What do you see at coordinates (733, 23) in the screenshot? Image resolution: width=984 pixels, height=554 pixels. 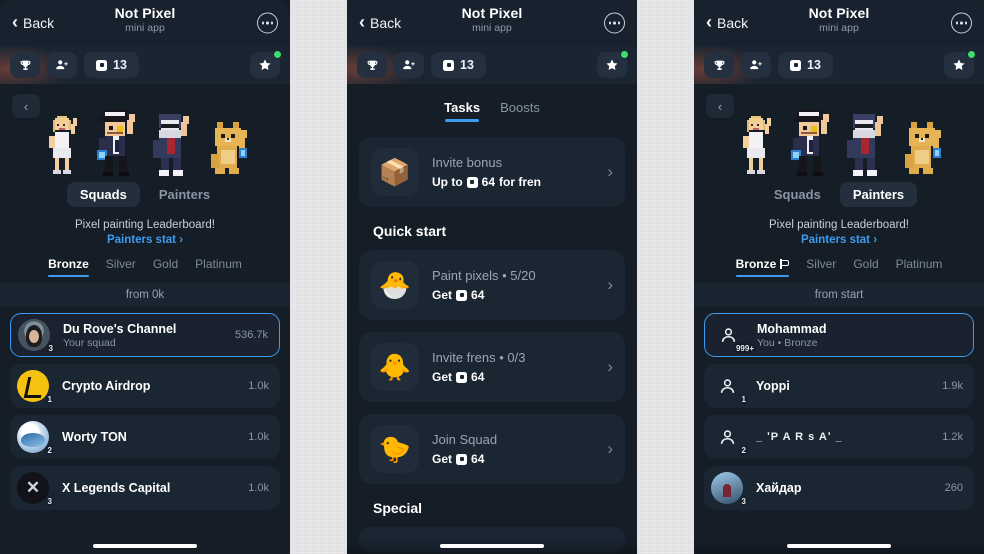 I see `back-label: Back` at bounding box center [733, 23].